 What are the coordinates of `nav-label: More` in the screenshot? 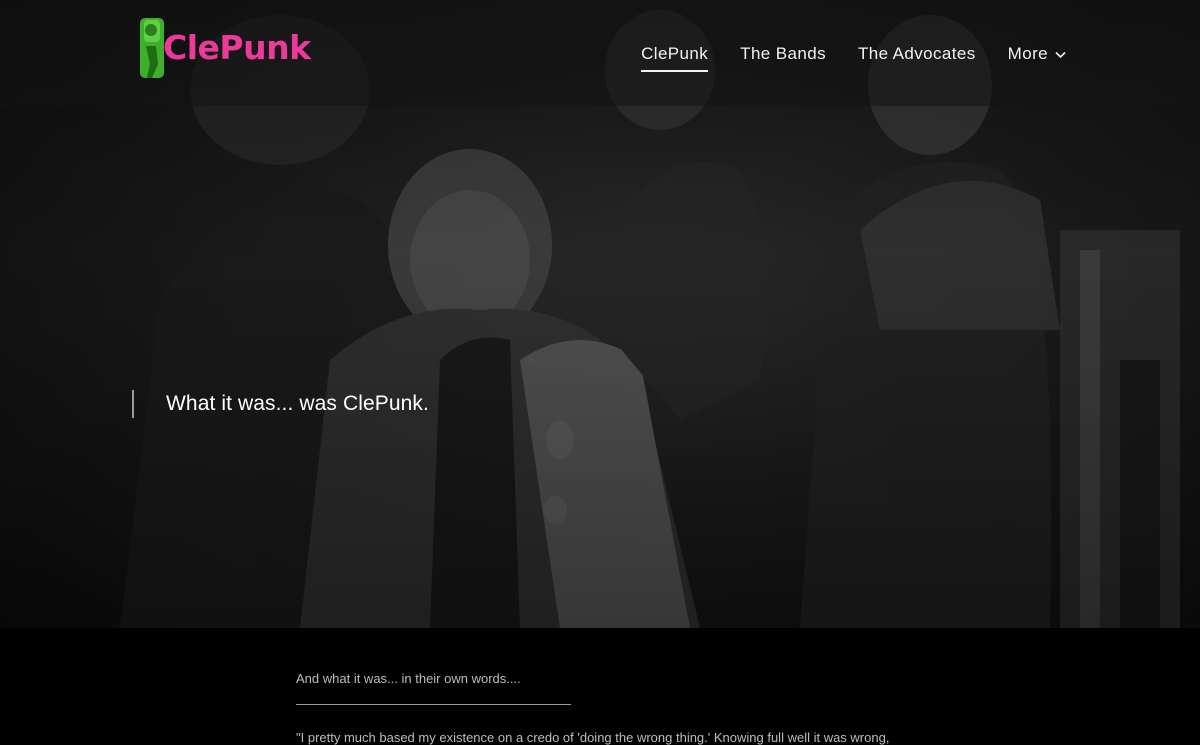 It's located at (1027, 53).